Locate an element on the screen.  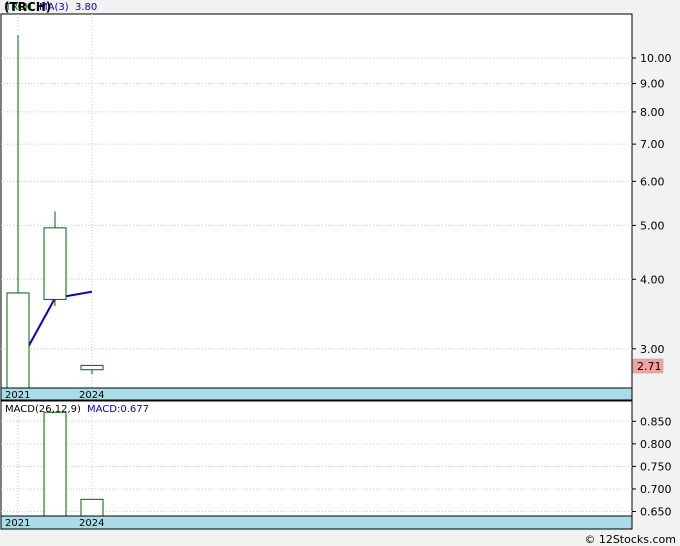
macd-y-tick-label: 0.650 is located at coordinates (656, 511).